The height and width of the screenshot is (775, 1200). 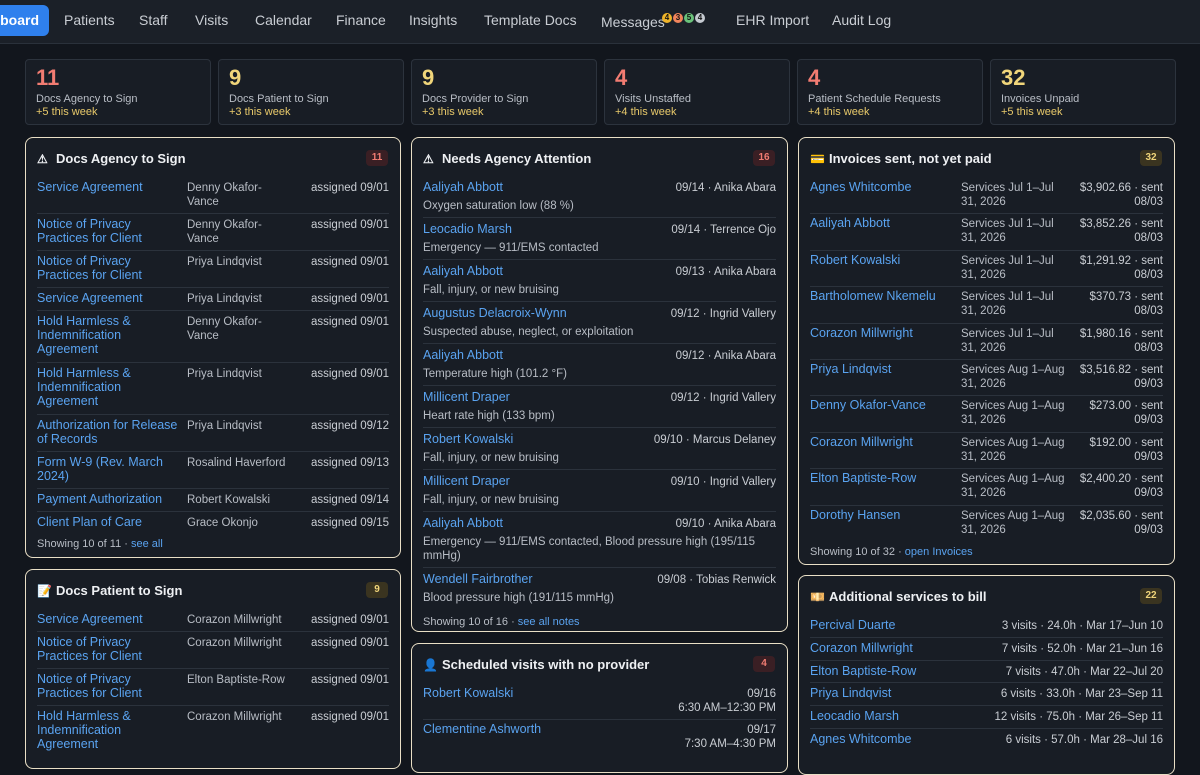 I want to click on visit-time: 09/17 7:30 AM–4:30 PM, so click(x=730, y=737).